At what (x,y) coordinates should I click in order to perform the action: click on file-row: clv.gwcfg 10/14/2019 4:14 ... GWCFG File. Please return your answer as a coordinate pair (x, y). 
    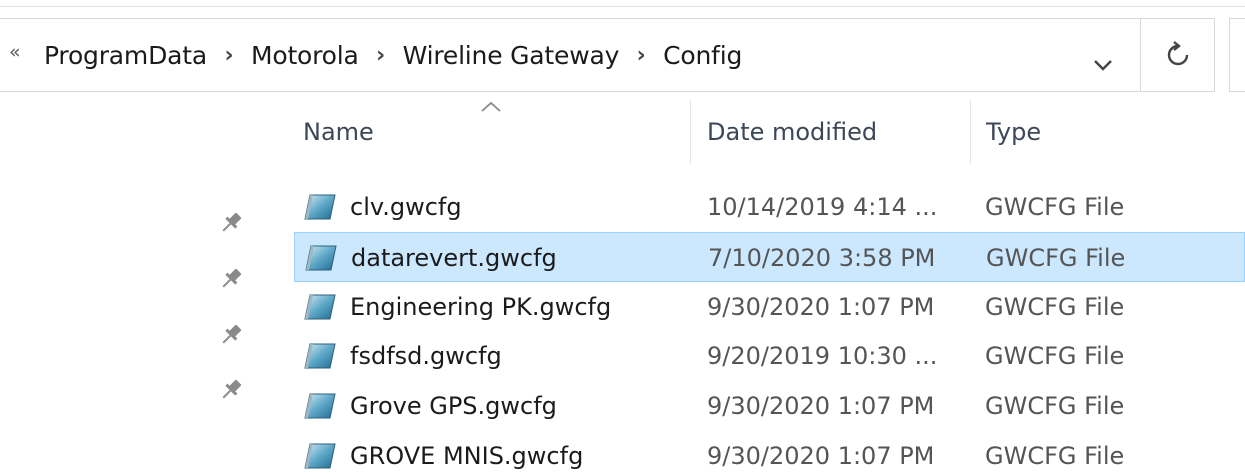
    Looking at the image, I should click on (769, 207).